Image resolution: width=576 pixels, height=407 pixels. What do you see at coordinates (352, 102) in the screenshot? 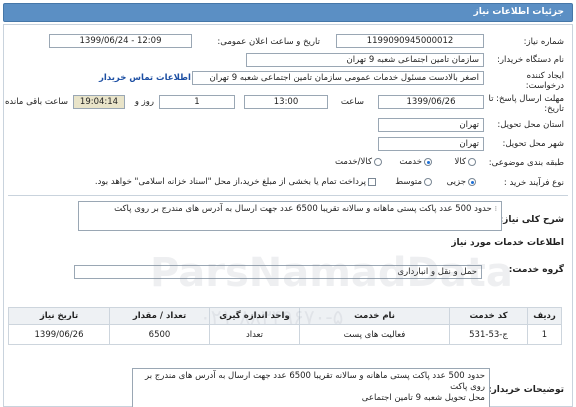
I see `deadline-time-label: ساعت` at bounding box center [352, 102].